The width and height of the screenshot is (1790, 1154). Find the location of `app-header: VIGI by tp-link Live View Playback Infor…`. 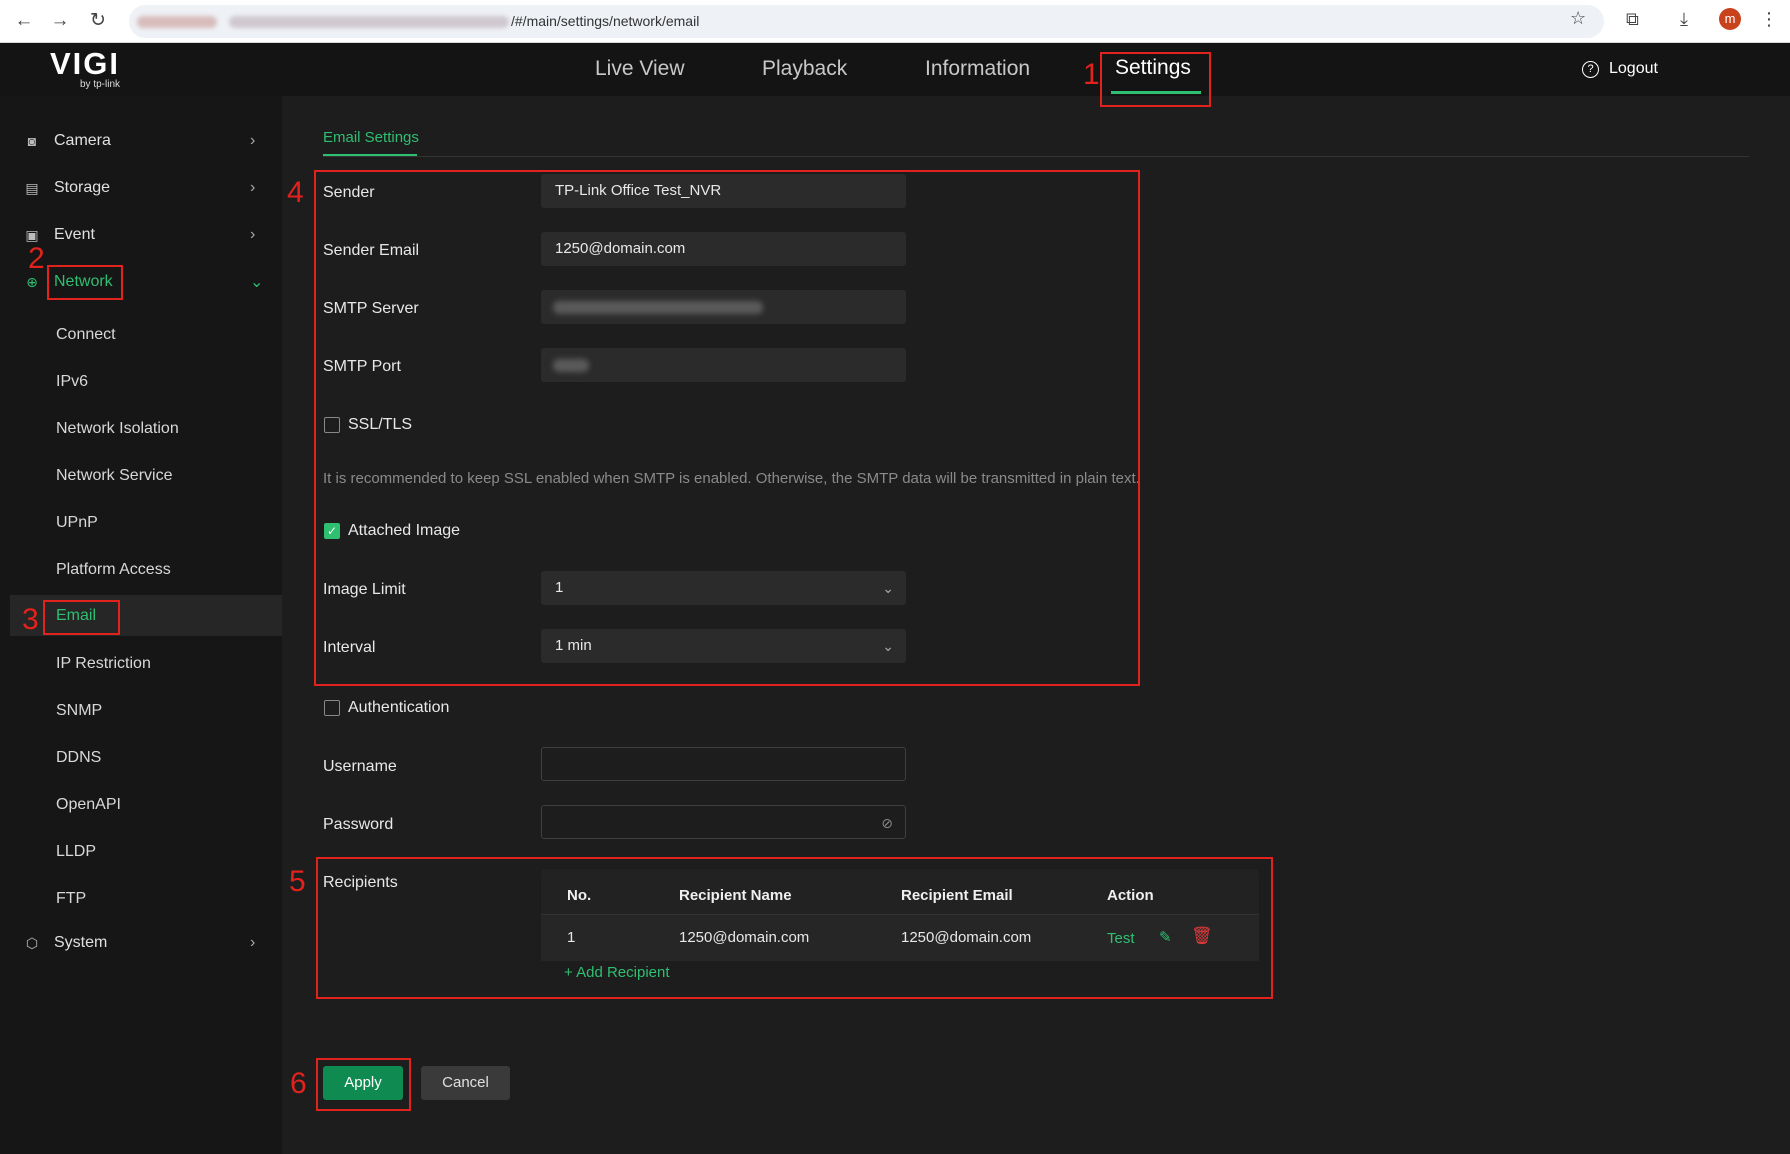

app-header: VIGI by tp-link Live View Playback Infor… is located at coordinates (895, 69).